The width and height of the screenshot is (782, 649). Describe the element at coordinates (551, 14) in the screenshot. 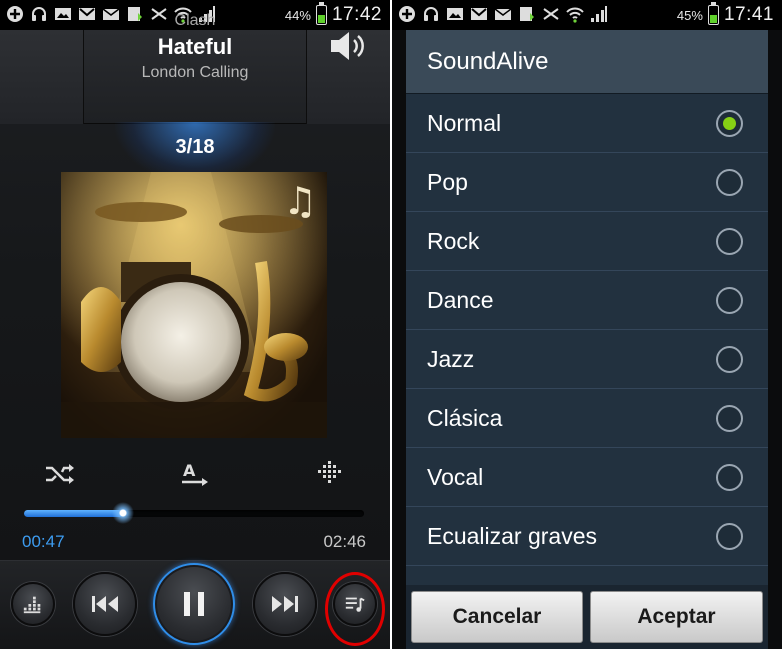

I see `silent-icon` at that location.